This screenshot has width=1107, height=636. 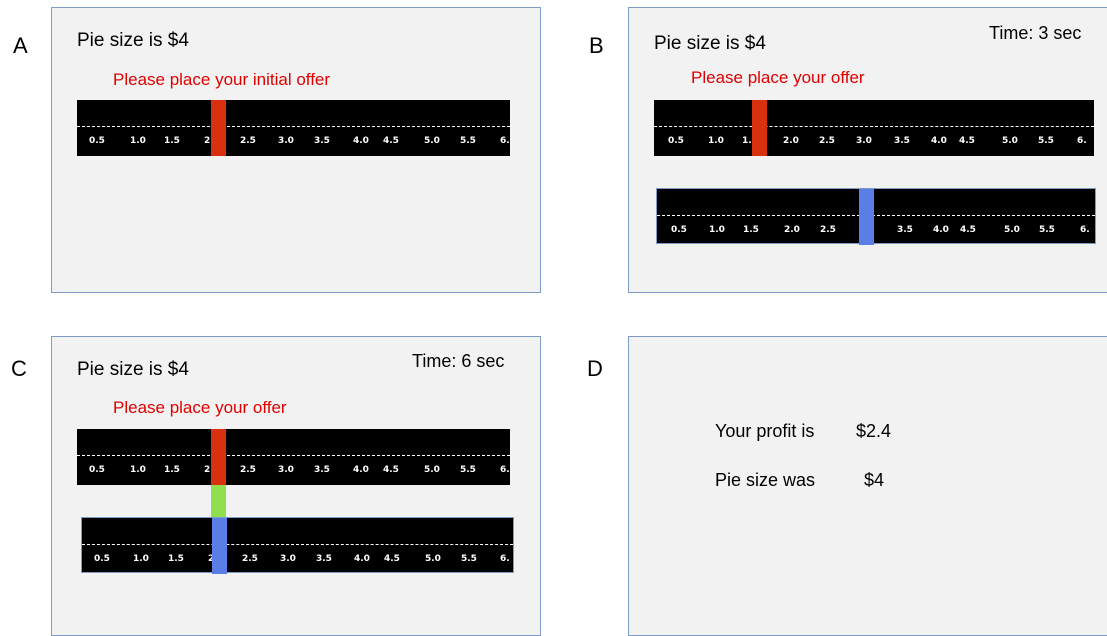 What do you see at coordinates (1035, 33) in the screenshot?
I see `timer-text: Time: 3 sec` at bounding box center [1035, 33].